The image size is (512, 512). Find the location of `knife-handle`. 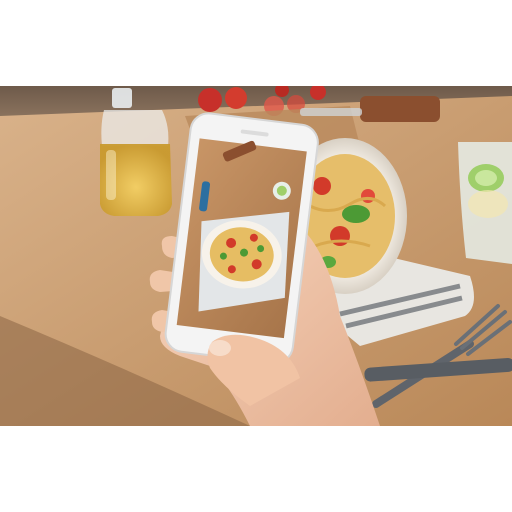

knife-handle is located at coordinates (400, 109).